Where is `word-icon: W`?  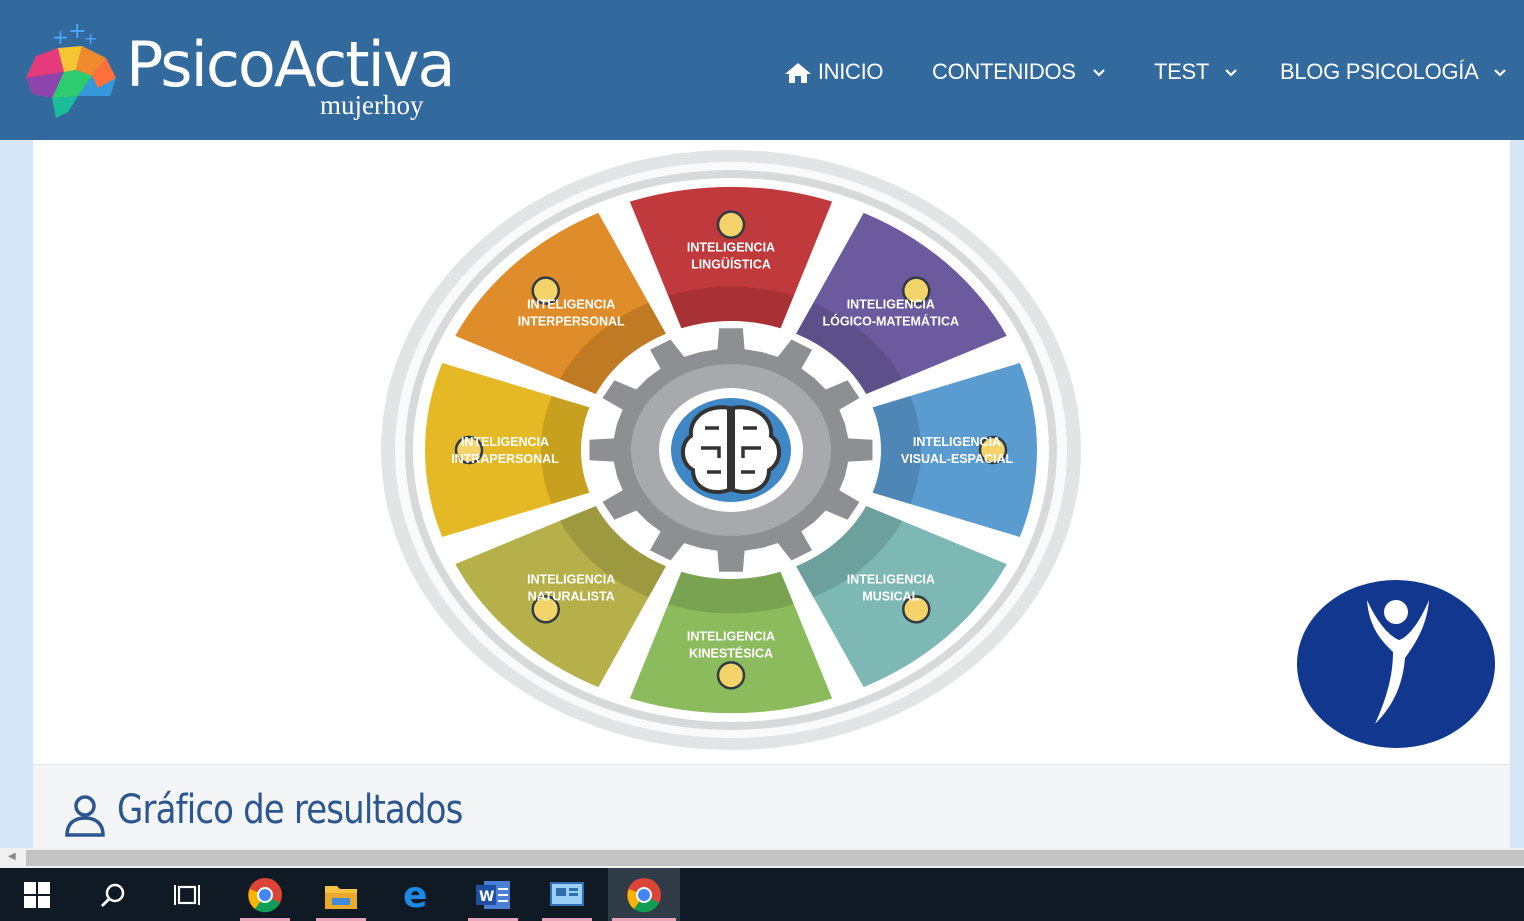
word-icon: W is located at coordinates (493, 894).